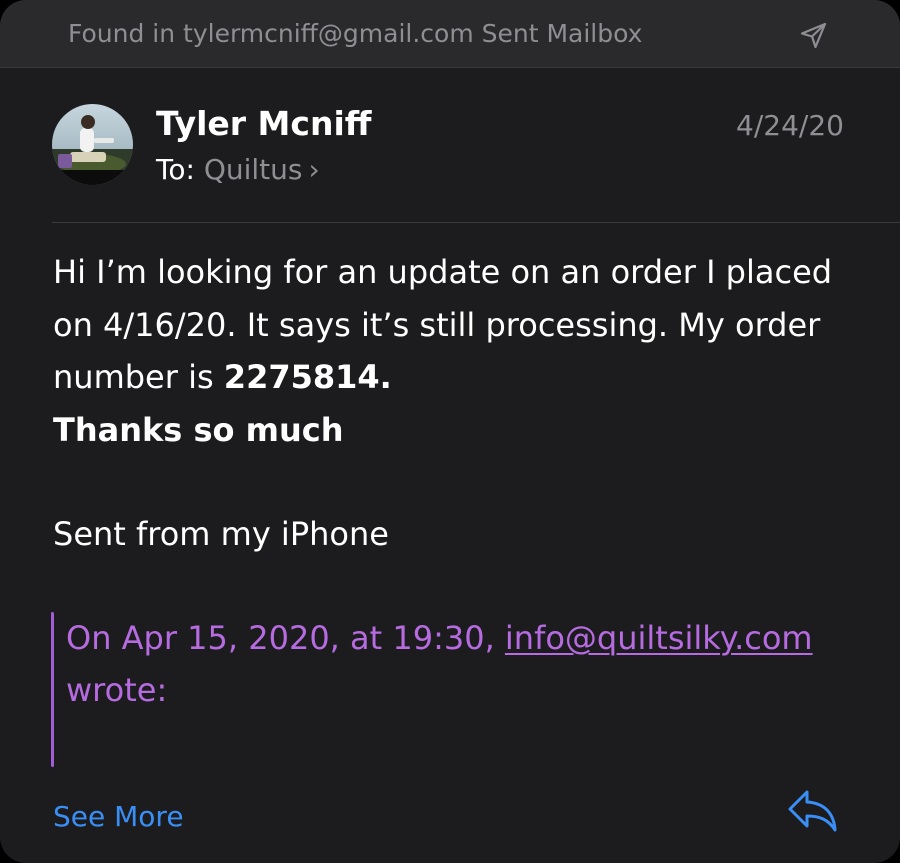 This screenshot has height=863, width=900. Describe the element at coordinates (659, 638) in the screenshot. I see `quoted-email-link: info@quiltsilky.com` at that location.